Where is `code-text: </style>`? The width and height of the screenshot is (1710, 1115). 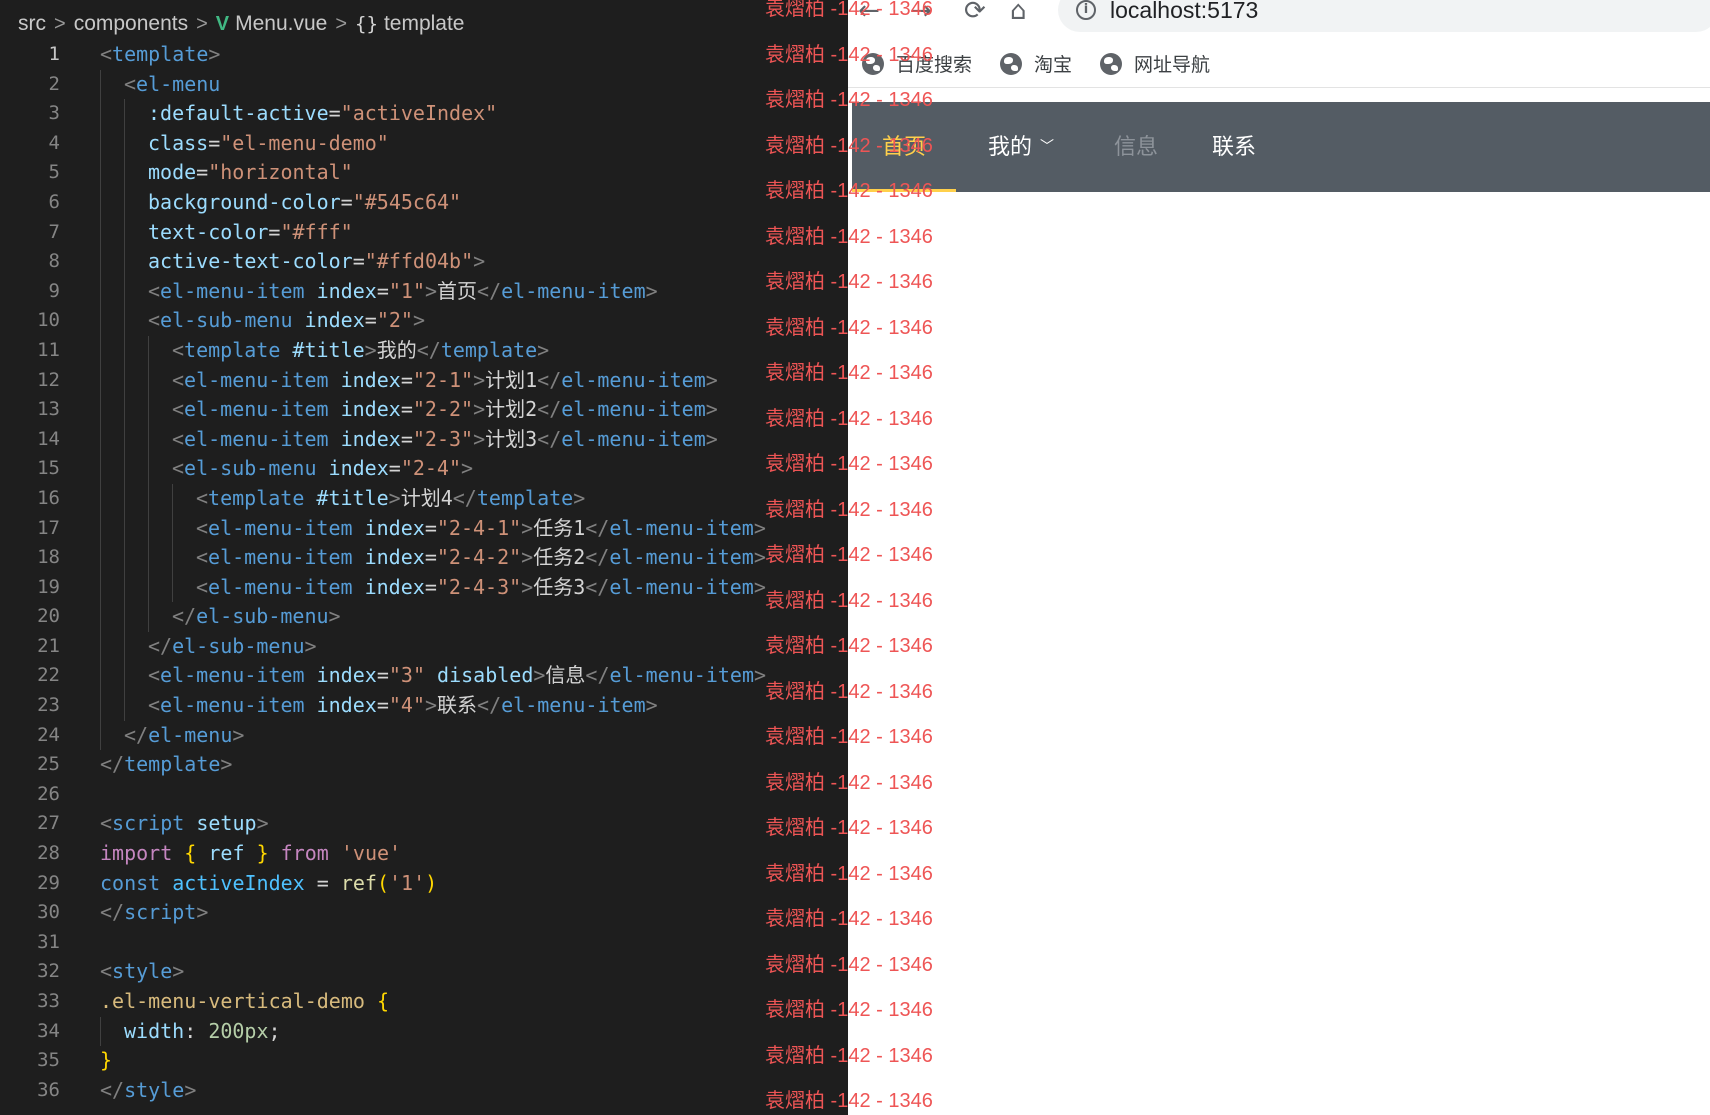 code-text: </style> is located at coordinates (148, 1091).